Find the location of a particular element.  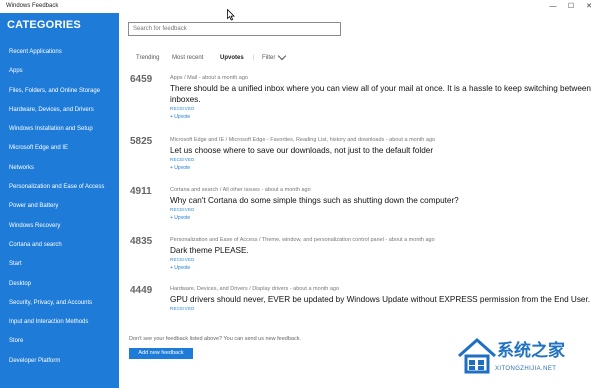

category-item-edge-ie: Microsoft Edge and IE is located at coordinates (59, 148).